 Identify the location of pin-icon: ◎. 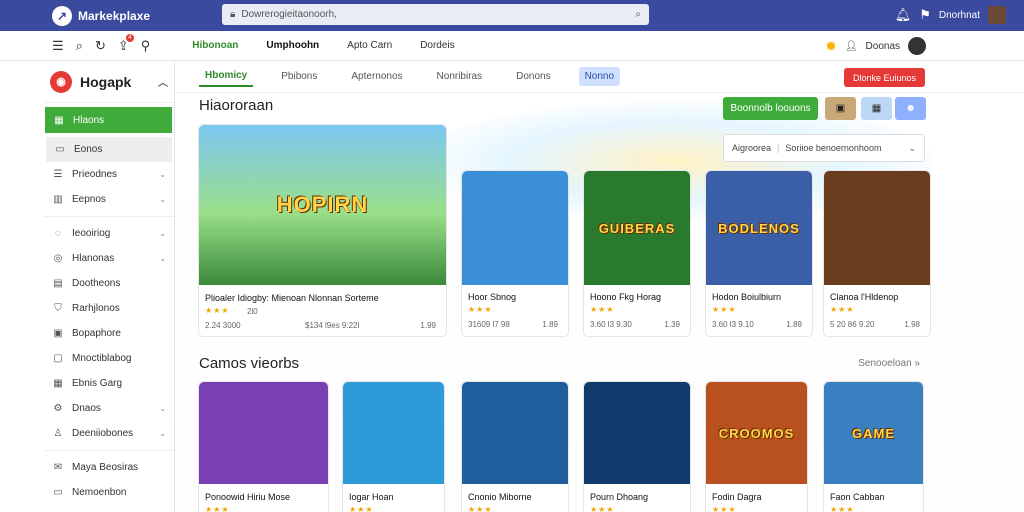
(58, 258).